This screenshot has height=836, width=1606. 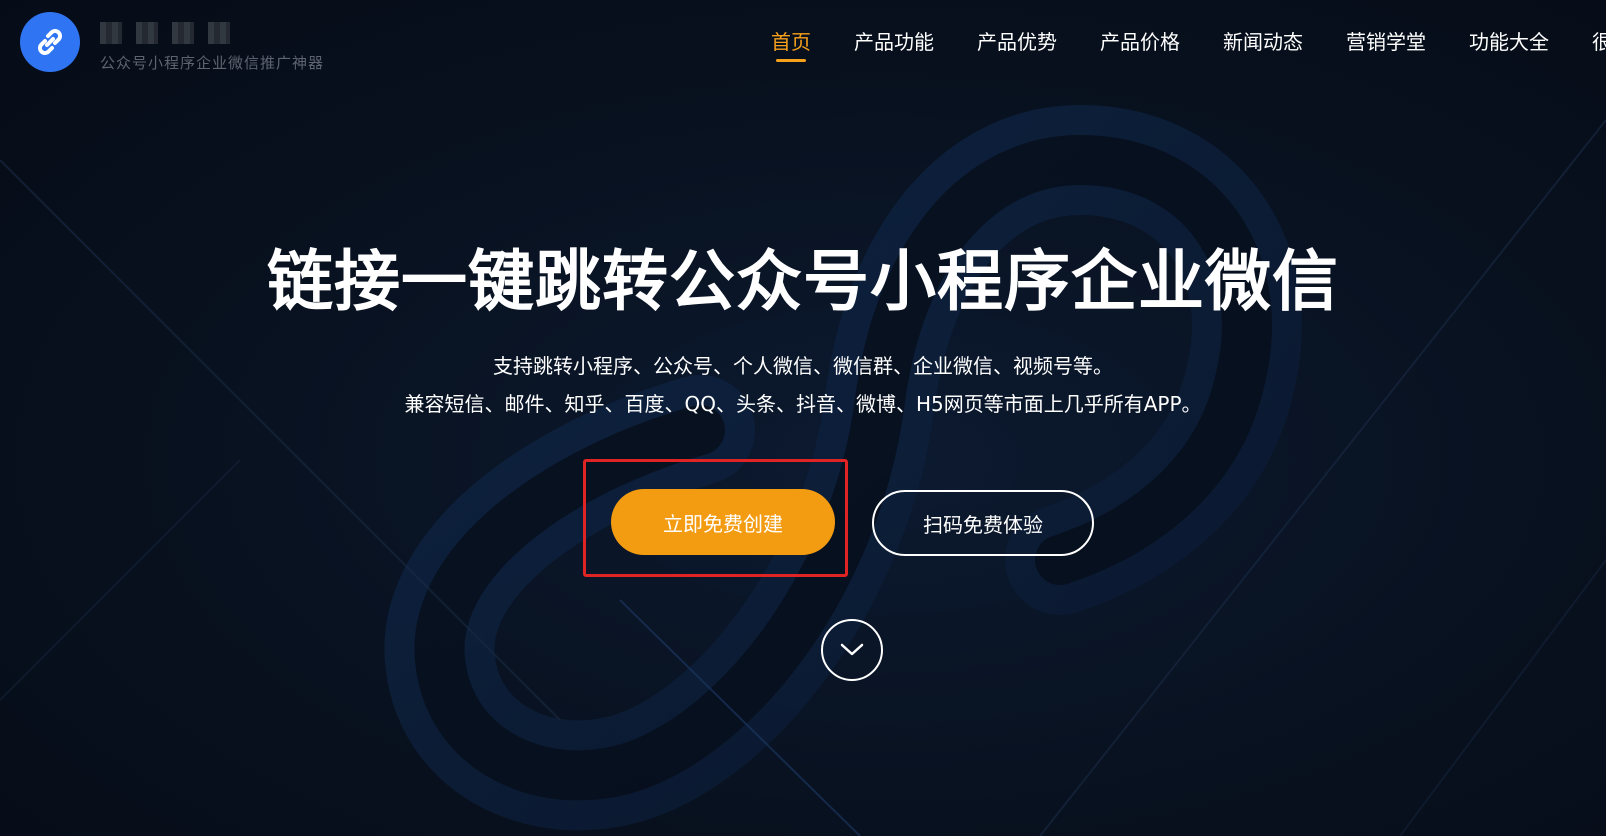 I want to click on nav-item-all-features: 功能大全, so click(x=1509, y=42).